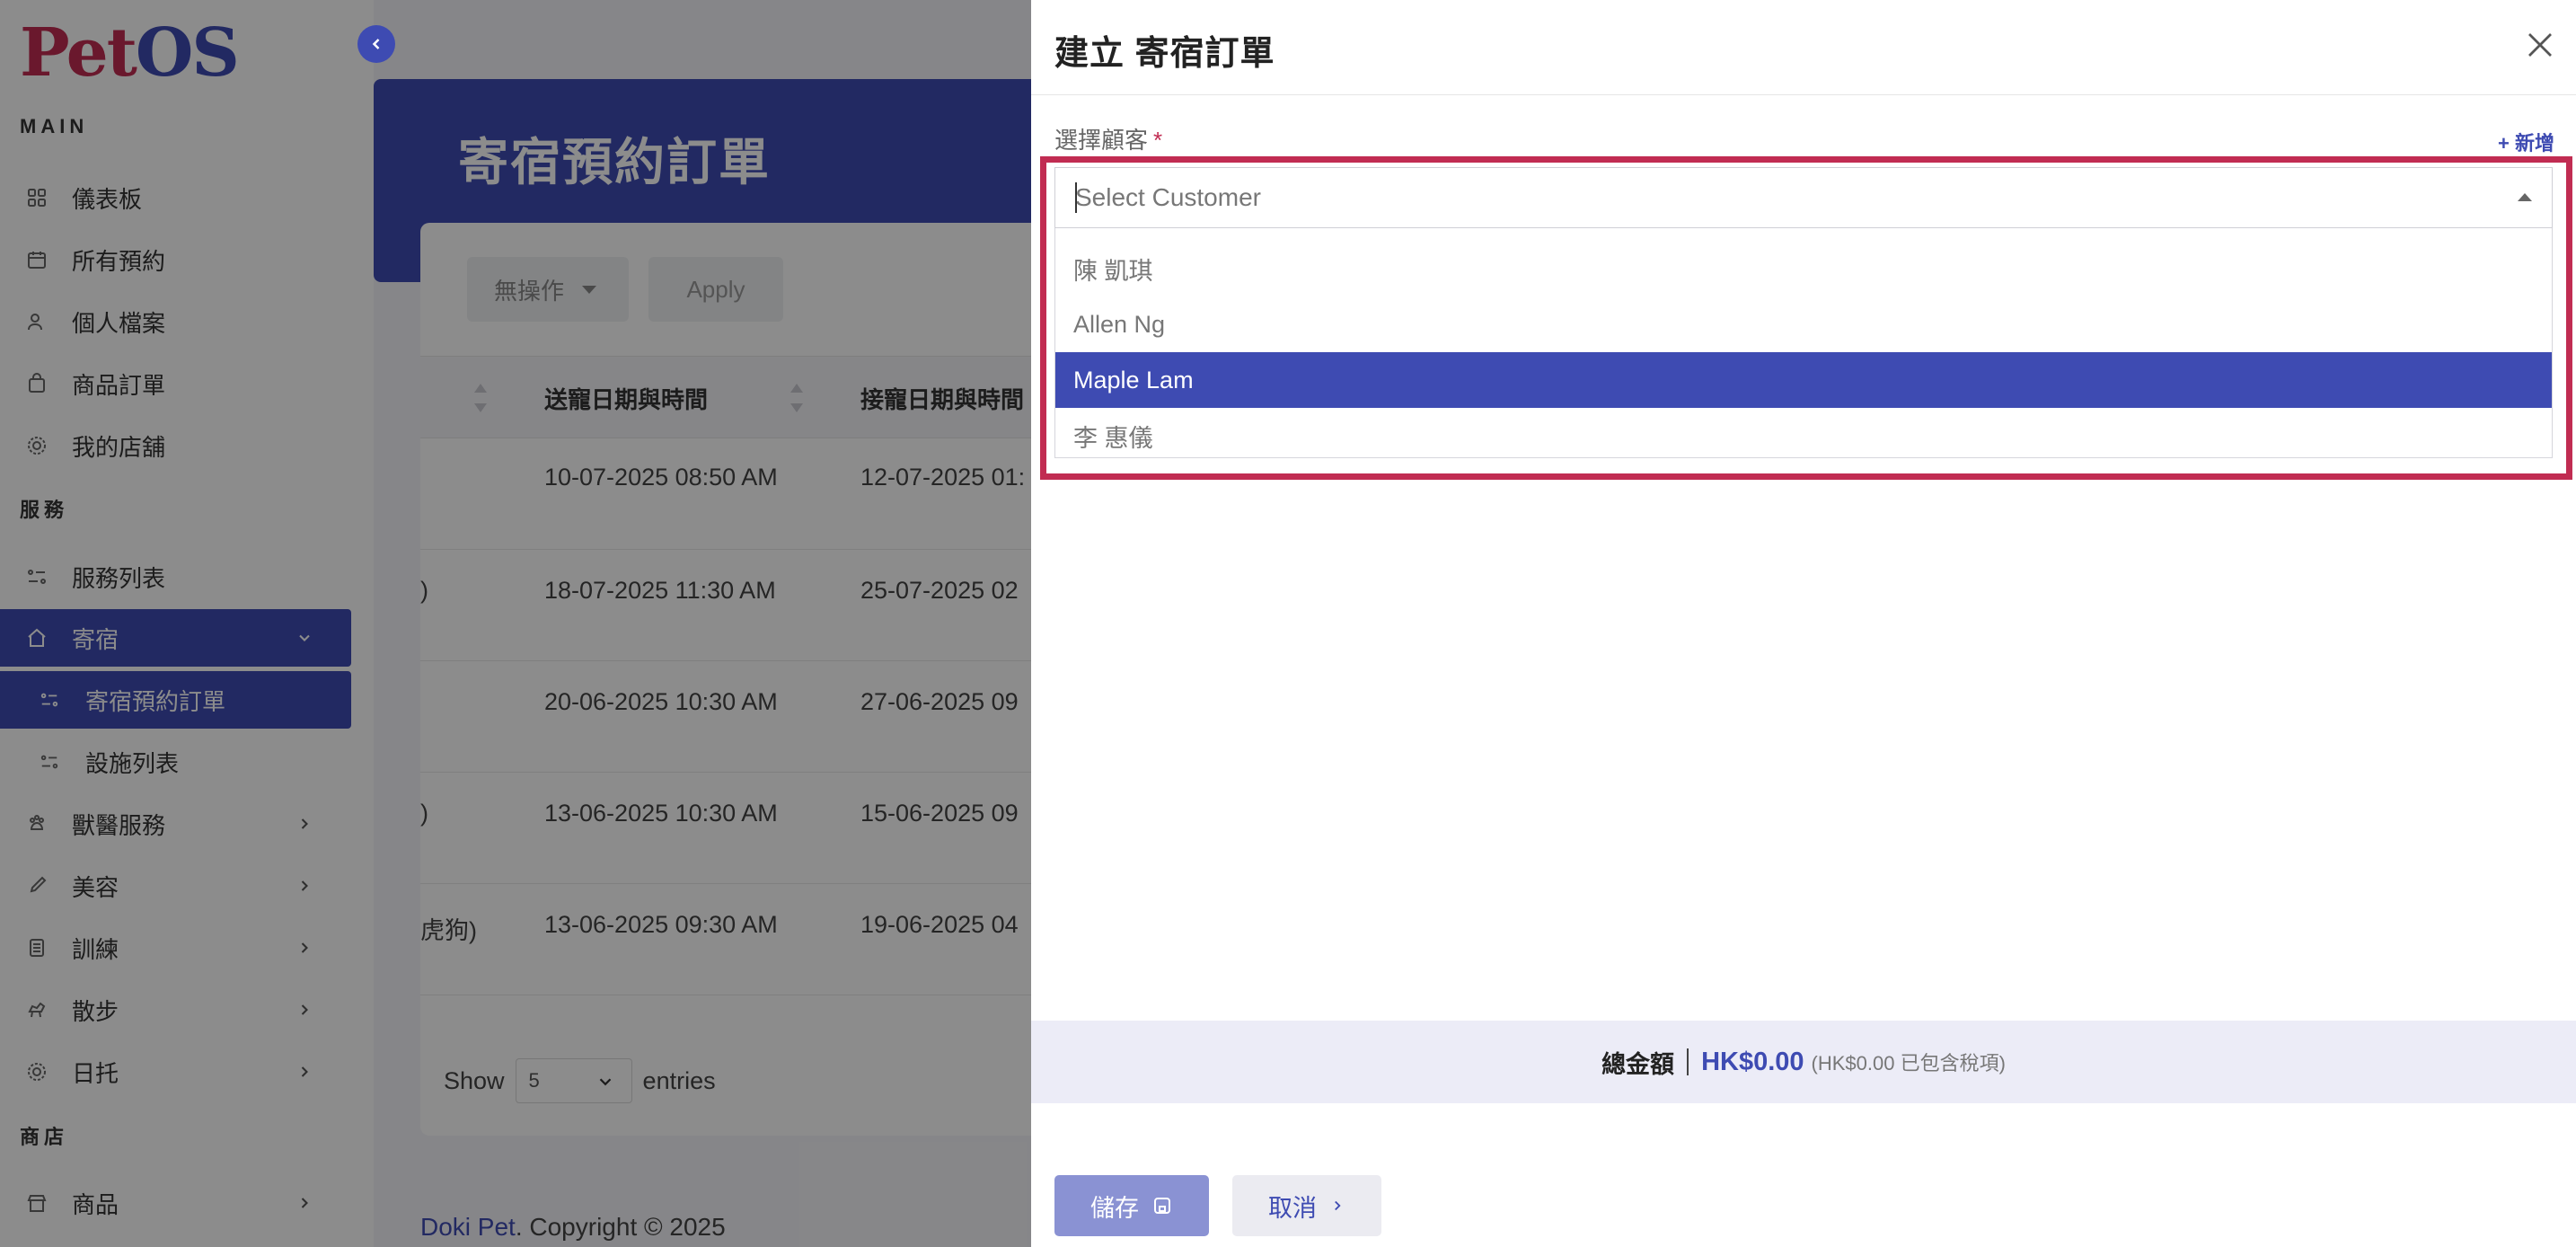 The width and height of the screenshot is (2576, 1247). I want to click on add-customer-link: + 新增, so click(2526, 142).